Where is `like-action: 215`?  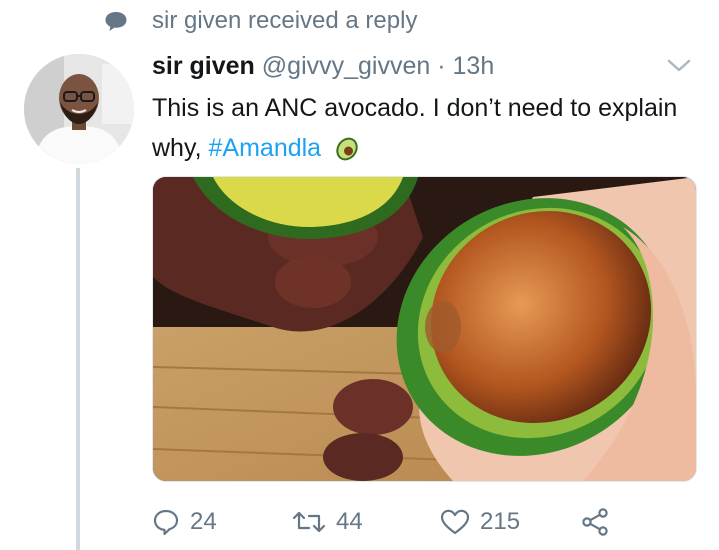
like-action: 215 is located at coordinates (480, 522).